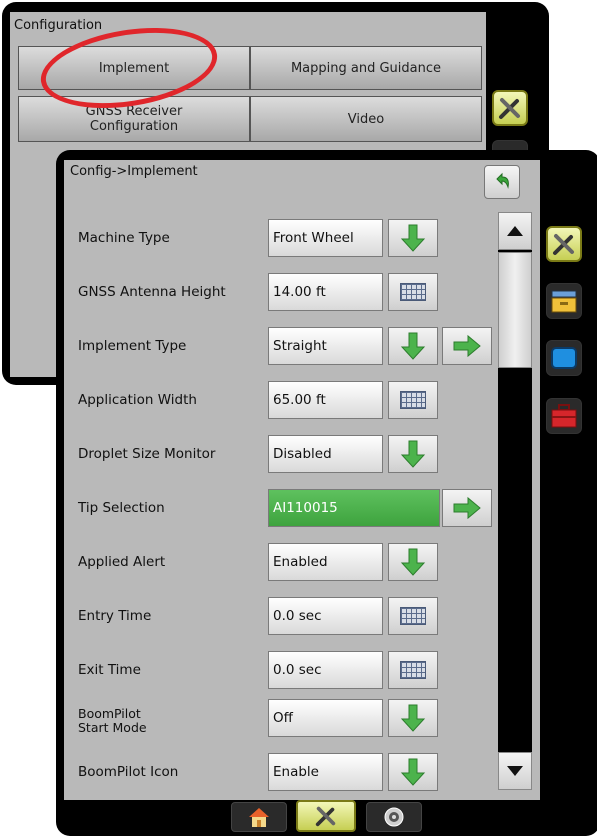  I want to click on tip-selection-field: AI110015, so click(354, 508).